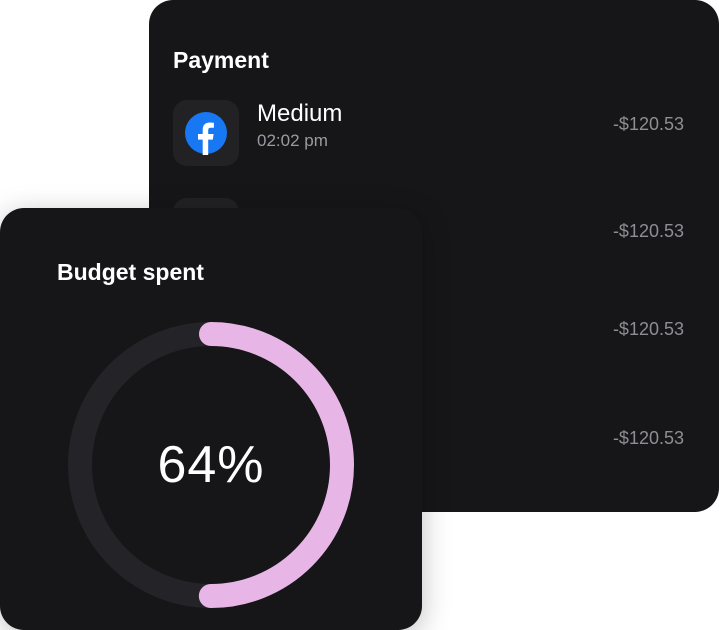 The image size is (719, 630). I want to click on payment-title: Payment, so click(221, 60).